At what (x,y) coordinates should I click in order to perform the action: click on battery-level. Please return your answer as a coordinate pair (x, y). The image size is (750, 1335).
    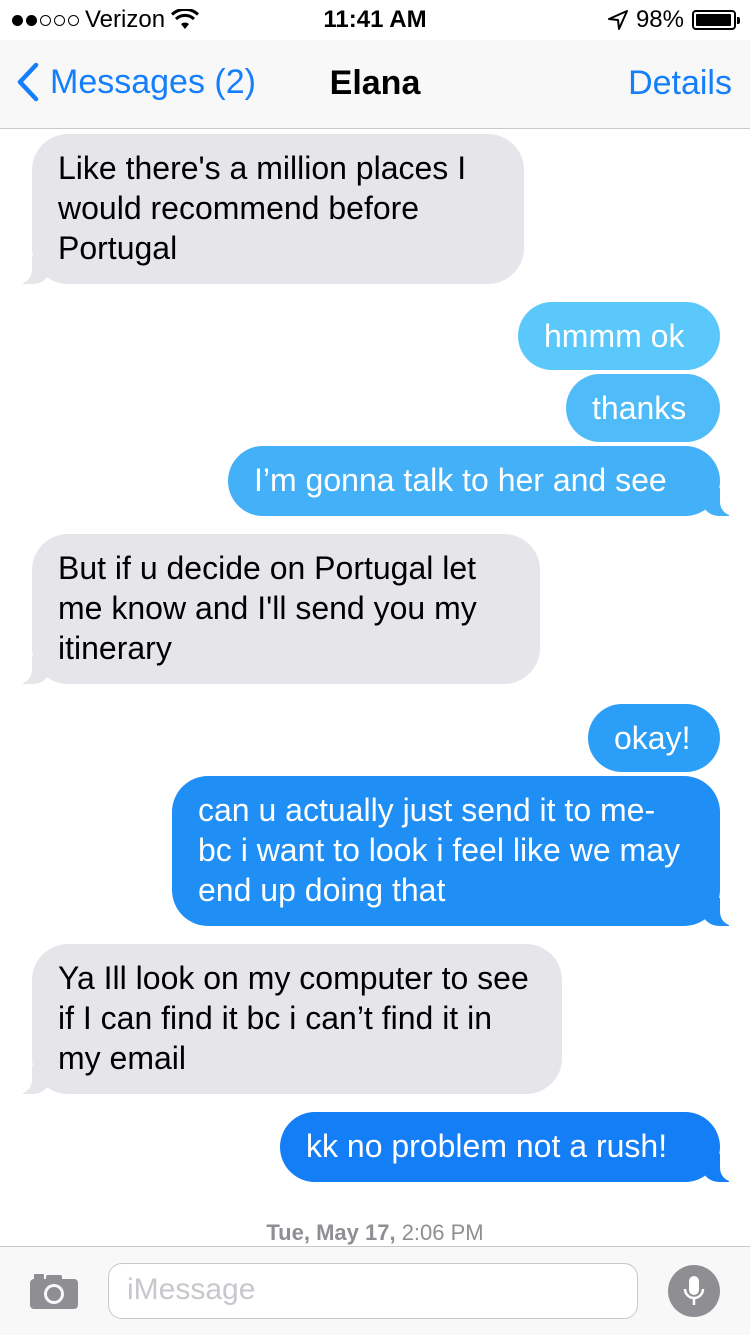
    Looking at the image, I should click on (714, 20).